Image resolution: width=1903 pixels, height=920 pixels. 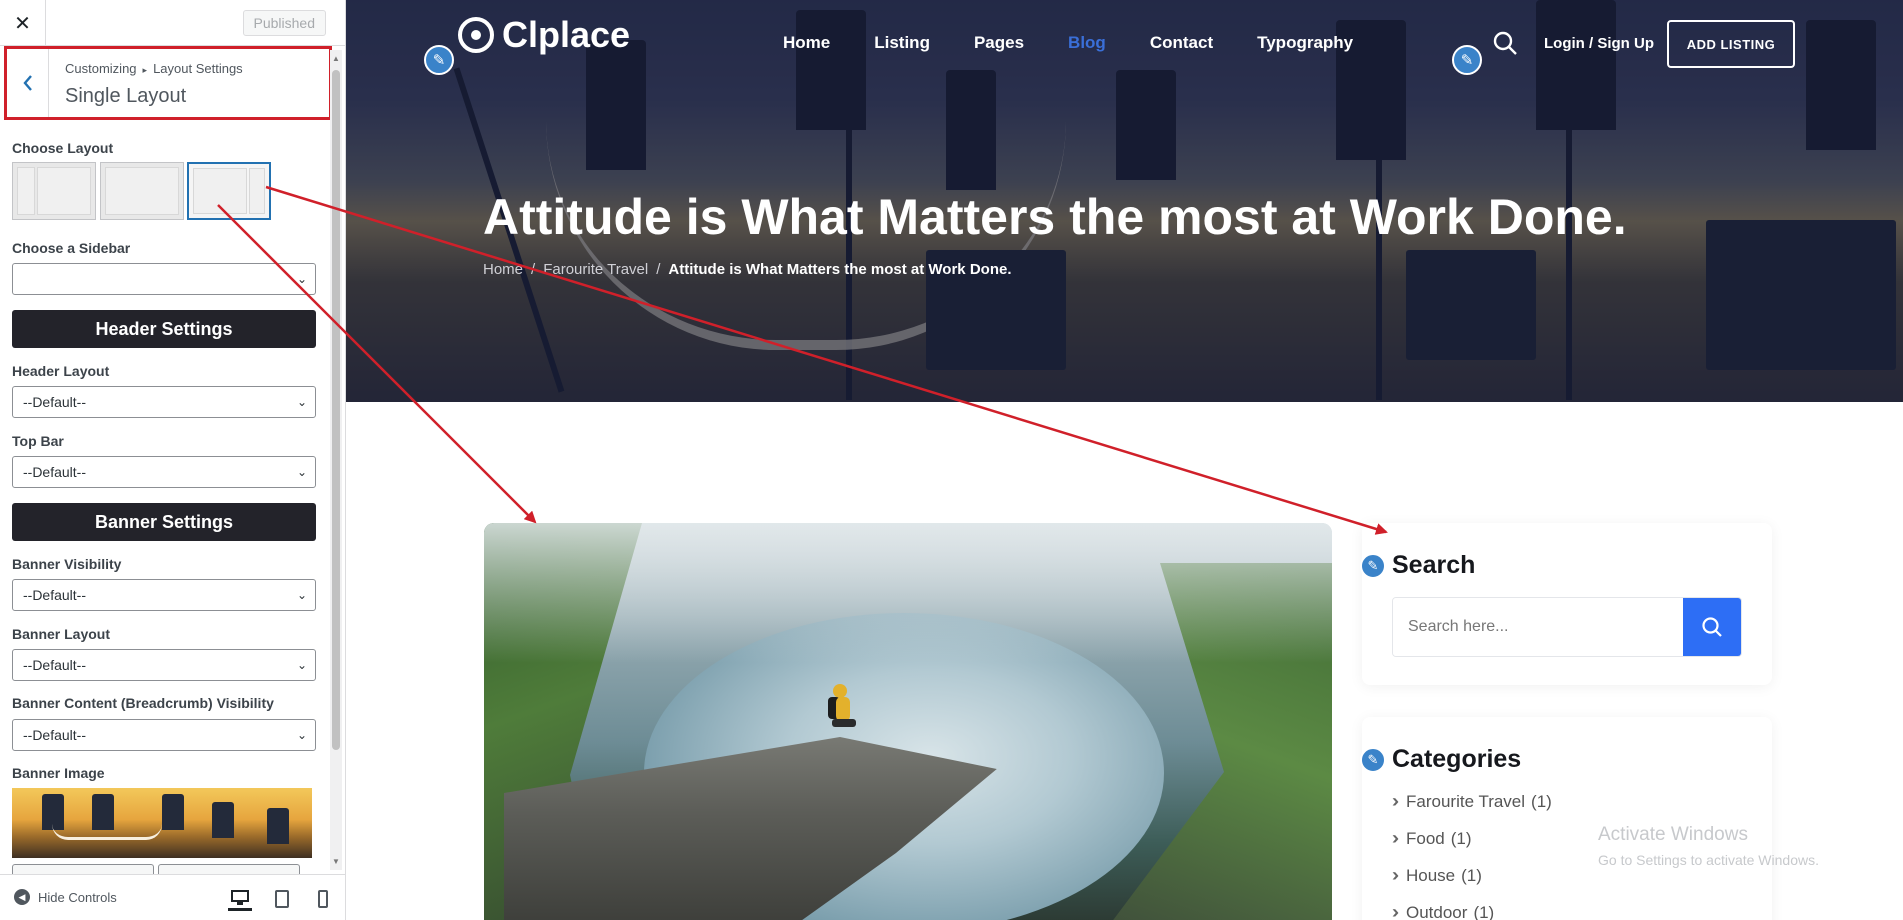 What do you see at coordinates (1599, 43) in the screenshot?
I see `login-signup-link: Login / Sign Up` at bounding box center [1599, 43].